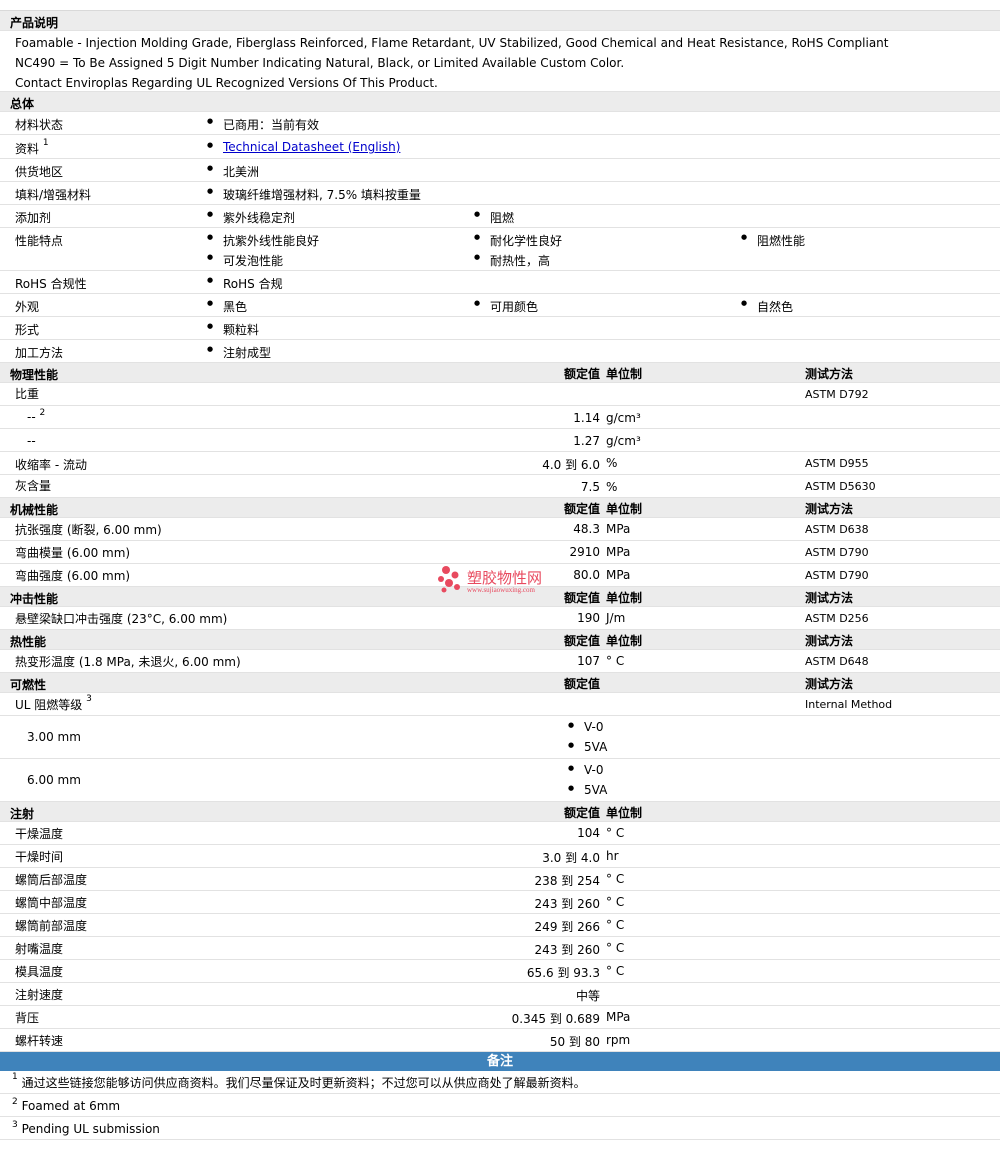 This screenshot has height=1163, width=1000. What do you see at coordinates (500, 575) in the screenshot?
I see `property-row: 弯曲强度 (6.00 mm) 80.0 MPa ASTM D790` at bounding box center [500, 575].